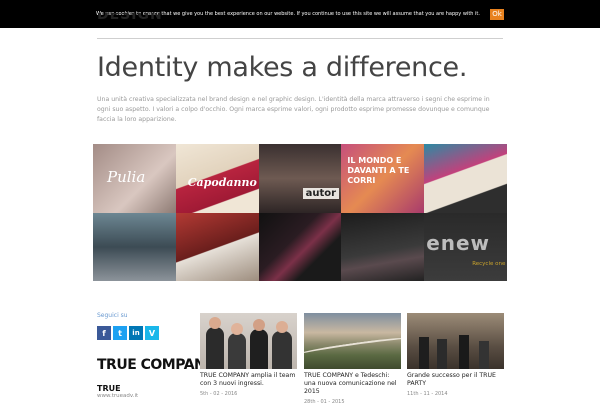  I want to click on portfolio-tile: Pulia, so click(134, 178).